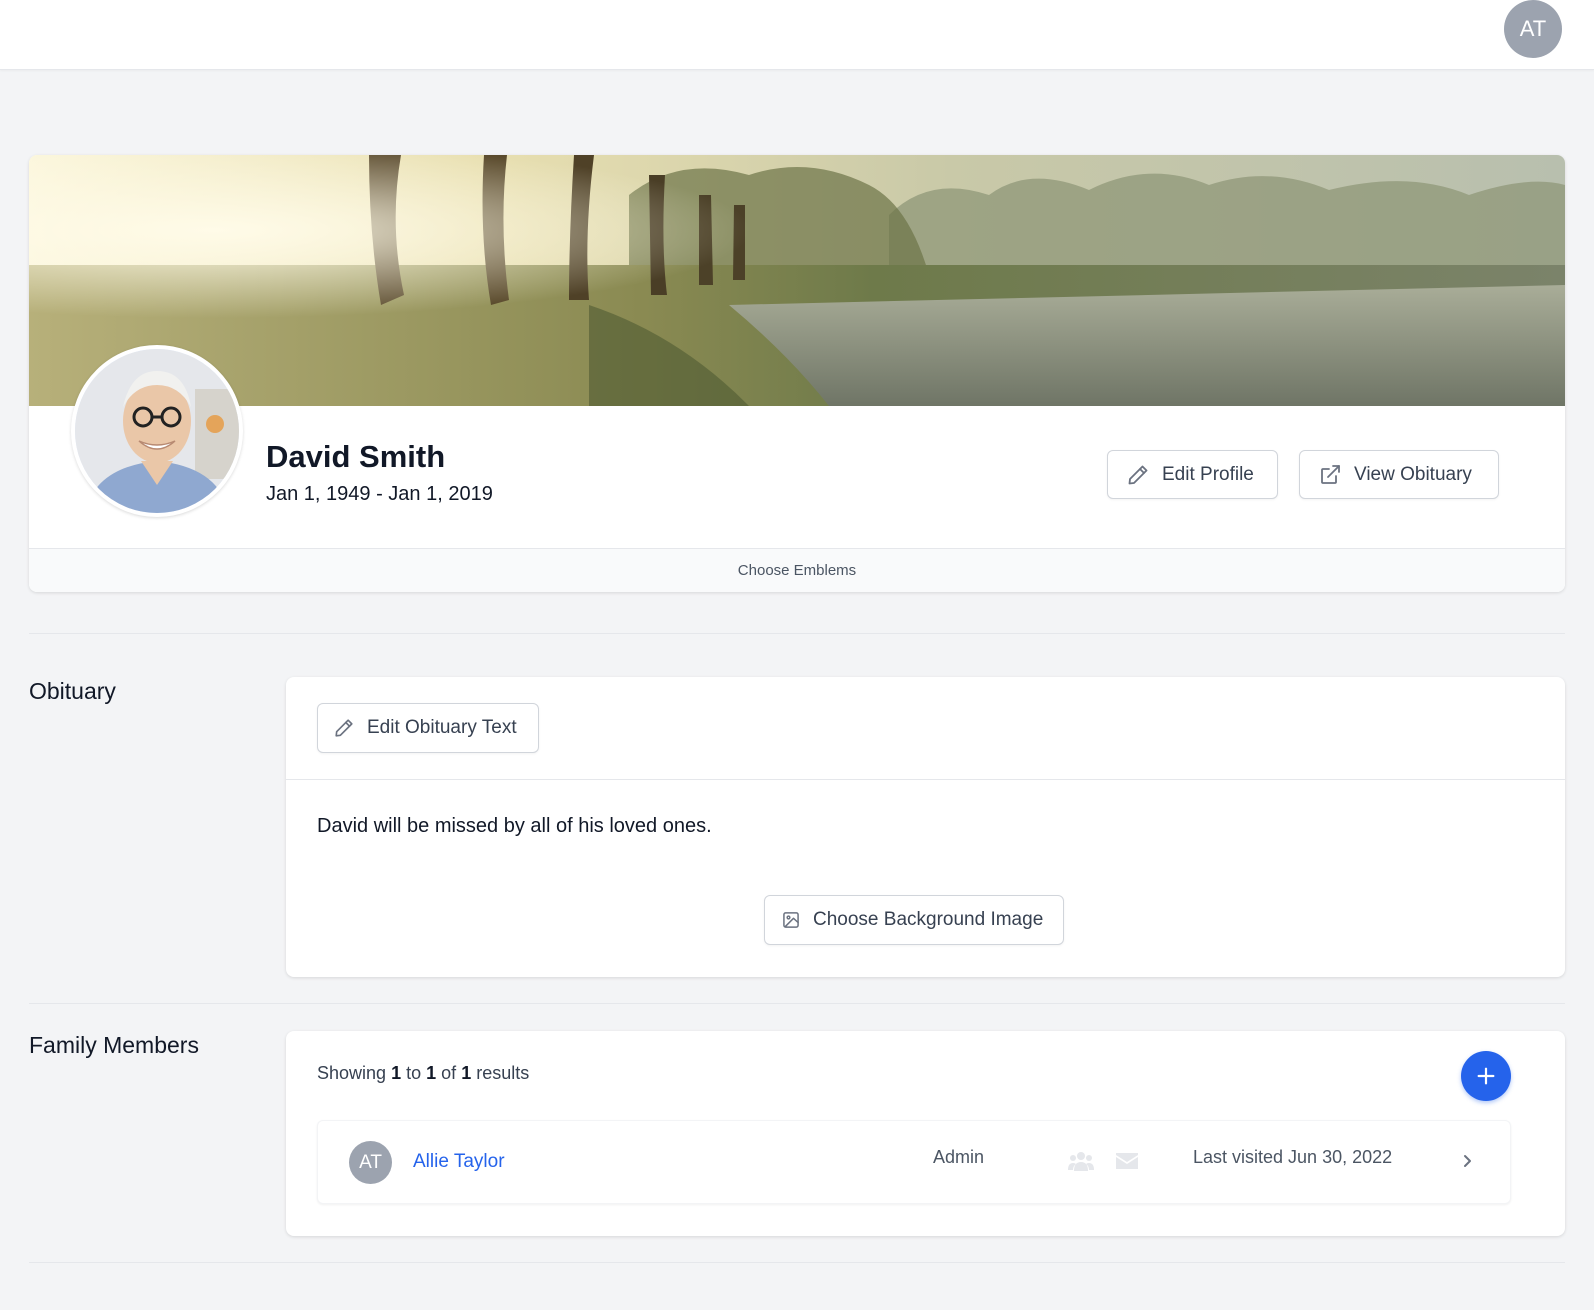  I want to click on edit-profile-button: Edit Profile, so click(1192, 474).